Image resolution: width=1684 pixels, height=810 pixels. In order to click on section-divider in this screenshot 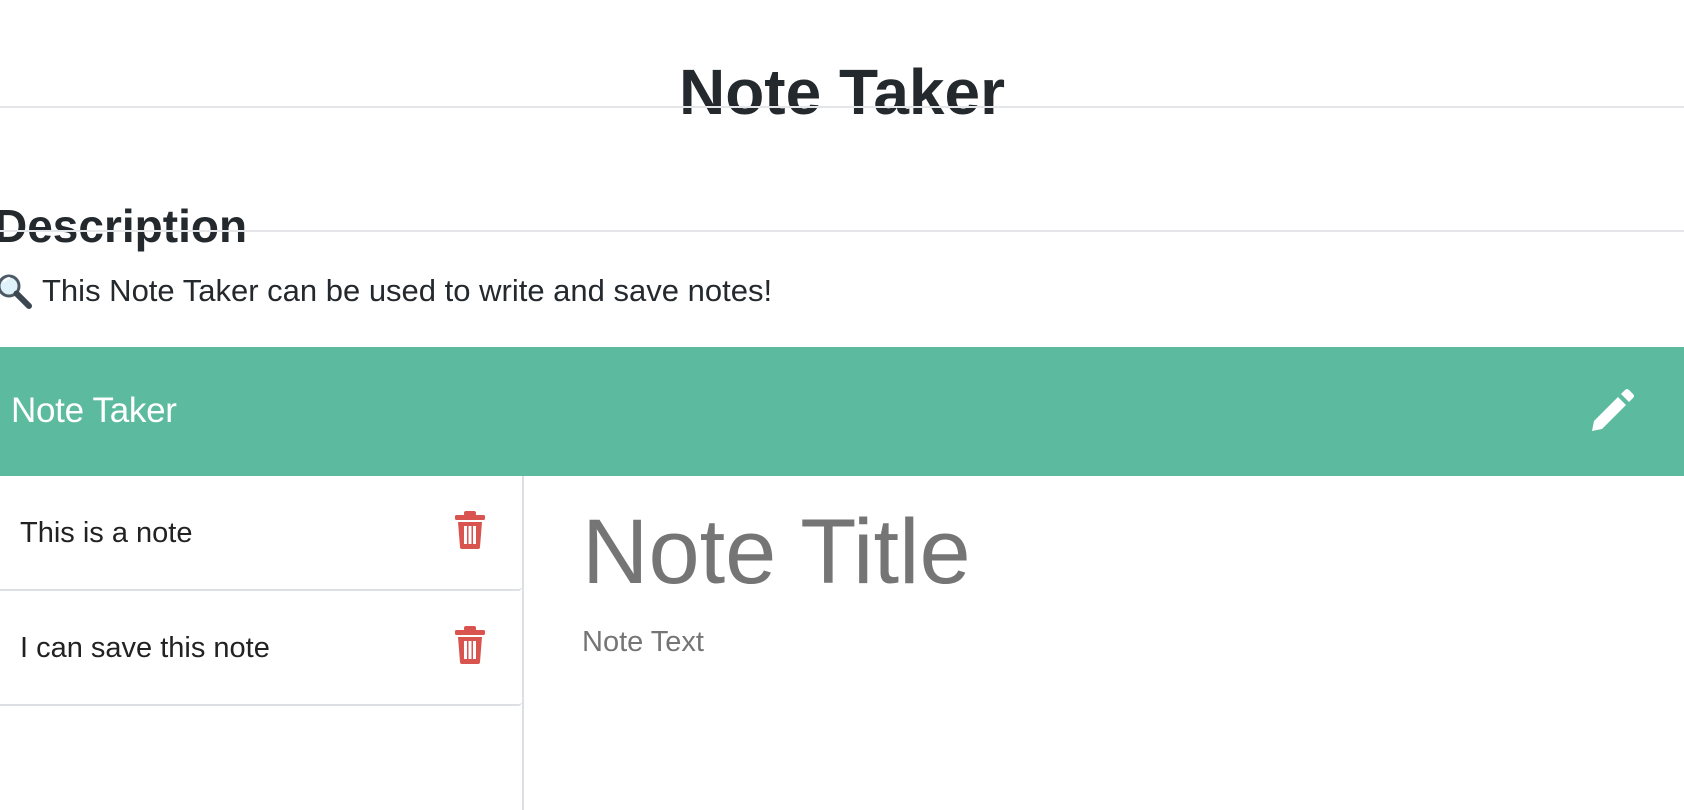, I will do `click(842, 231)`.